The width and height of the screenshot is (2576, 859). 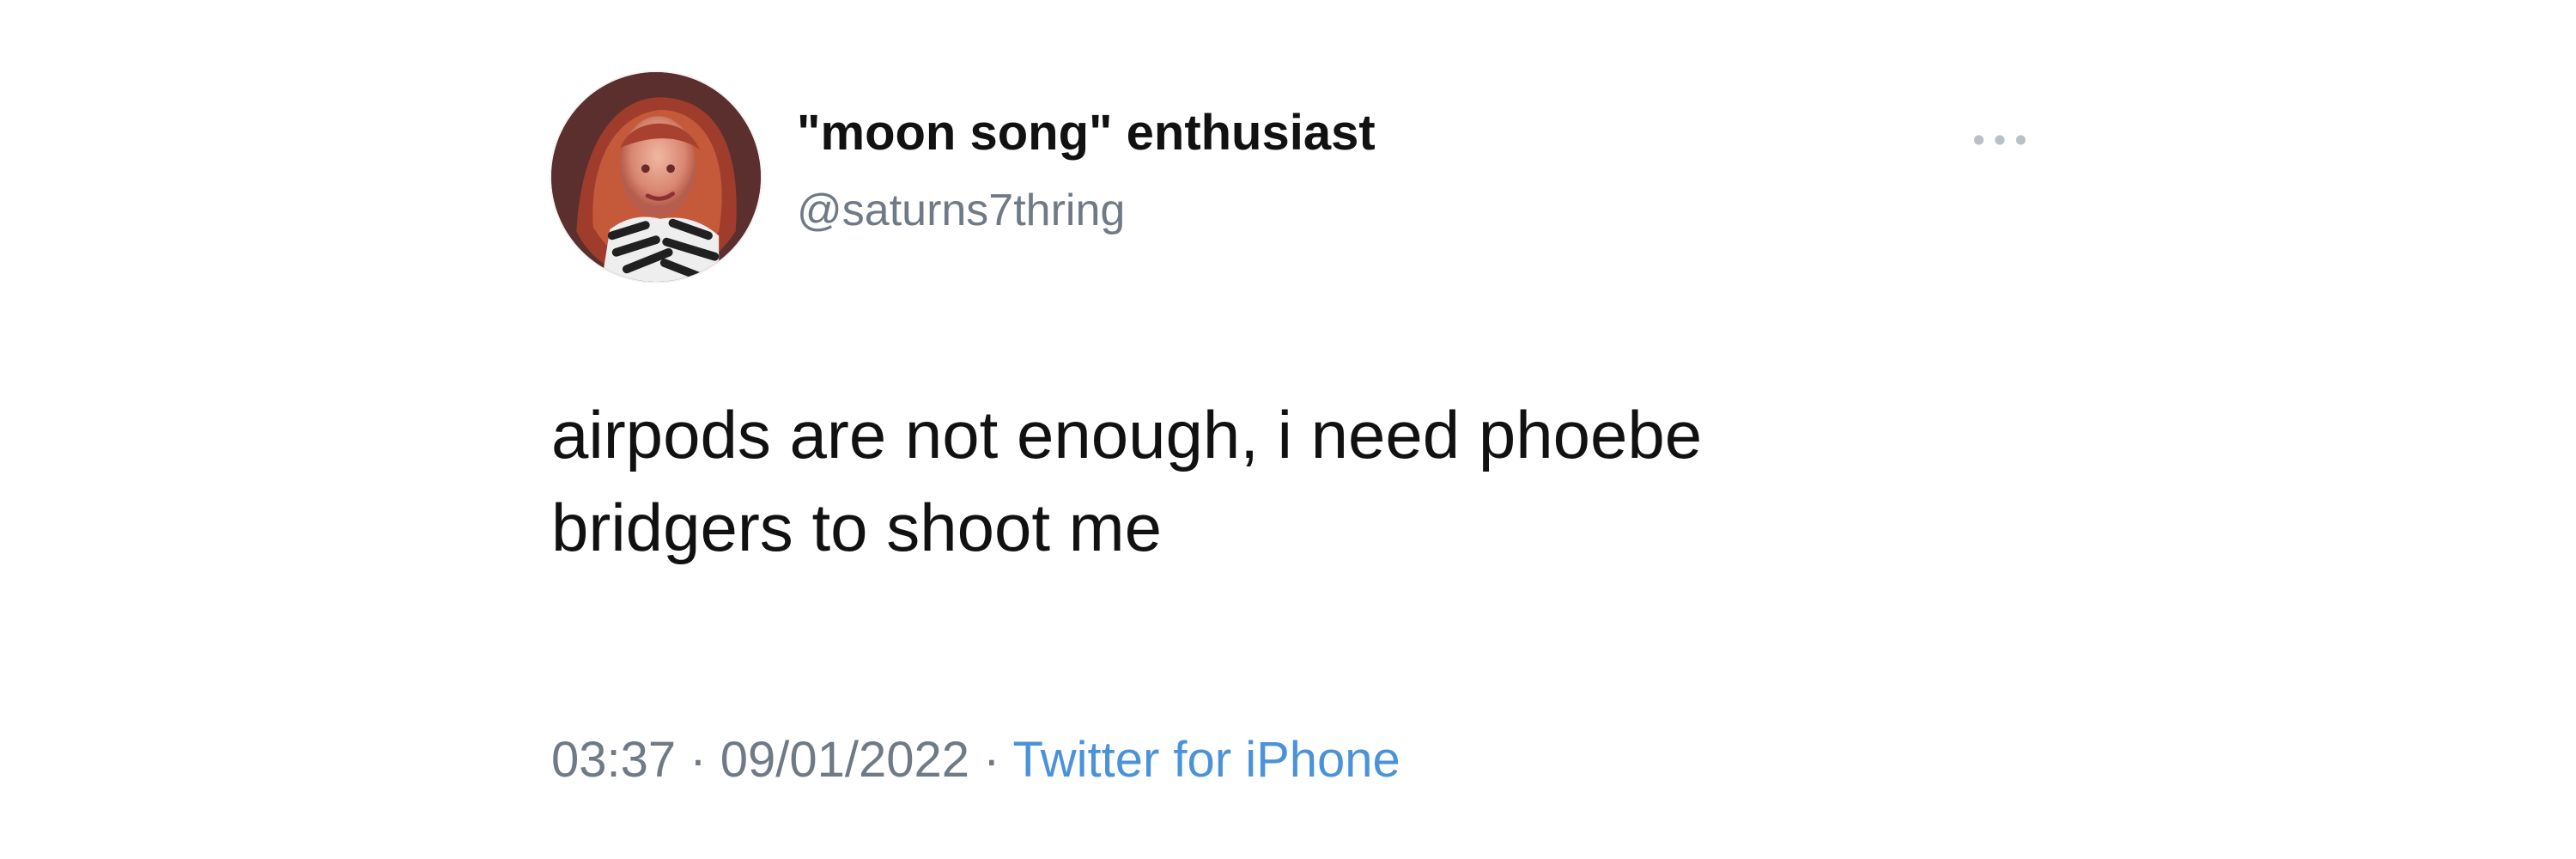 What do you see at coordinates (1086, 133) in the screenshot?
I see `display-name: "moon song" enthusiast` at bounding box center [1086, 133].